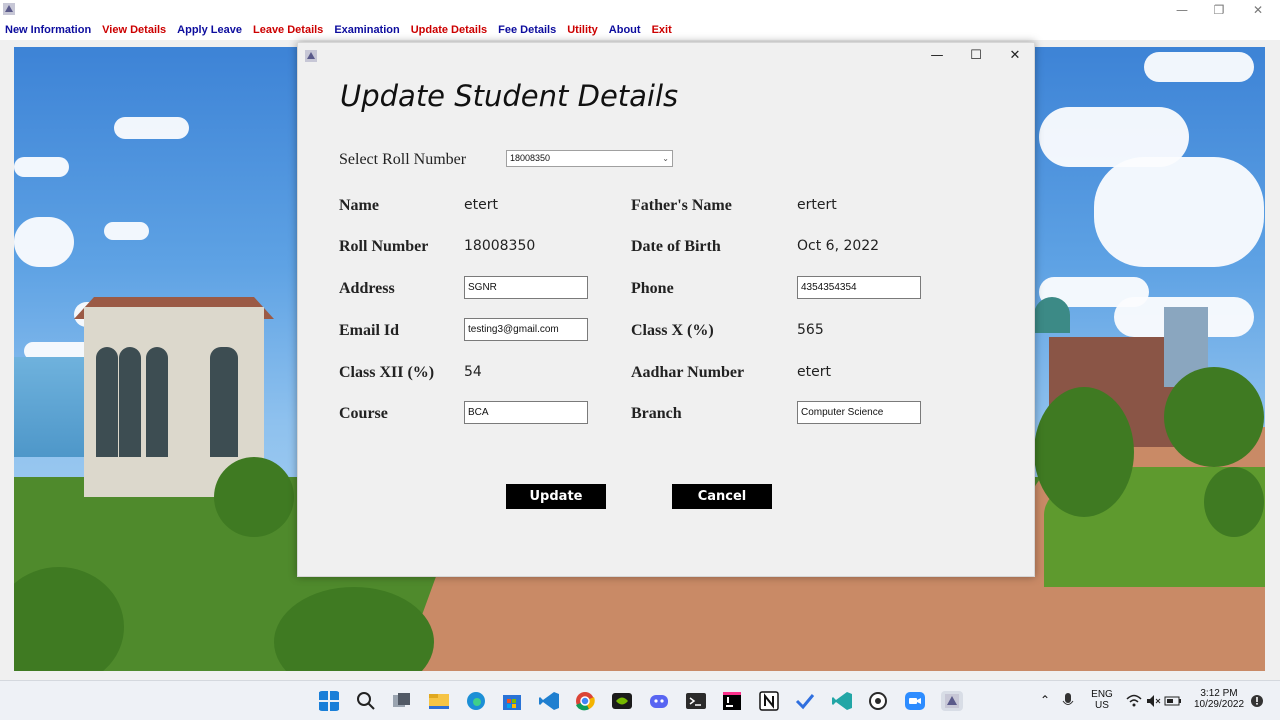 This screenshot has width=1280, height=720. I want to click on roll-number-select-value: 18008350, so click(530, 158).